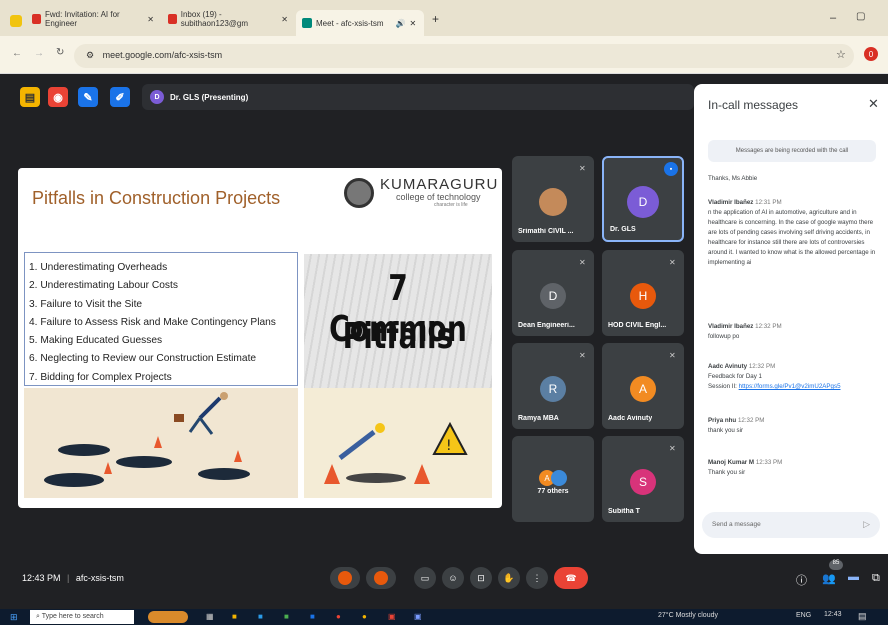 This screenshot has height=625, width=888. I want to click on participant-name: 77 others, so click(553, 491).